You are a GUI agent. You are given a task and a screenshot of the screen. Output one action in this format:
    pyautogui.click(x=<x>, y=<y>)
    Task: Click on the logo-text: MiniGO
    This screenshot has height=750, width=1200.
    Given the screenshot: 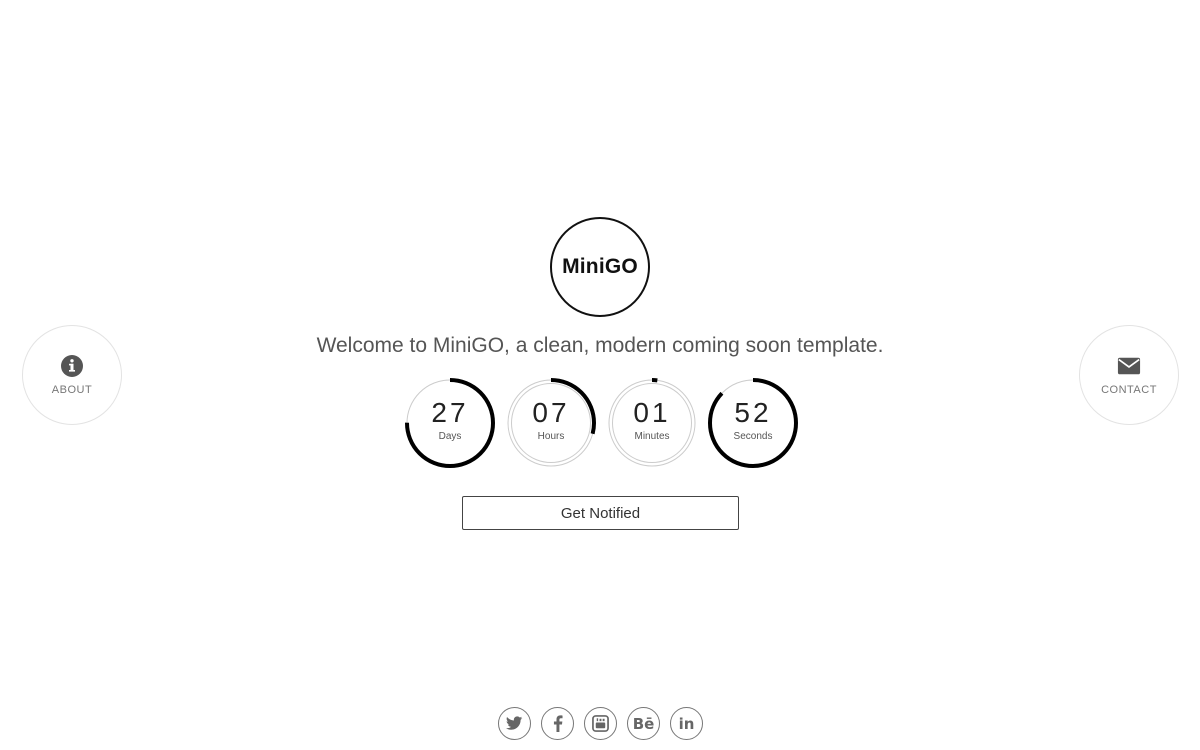 What is the action you would take?
    pyautogui.click(x=600, y=266)
    